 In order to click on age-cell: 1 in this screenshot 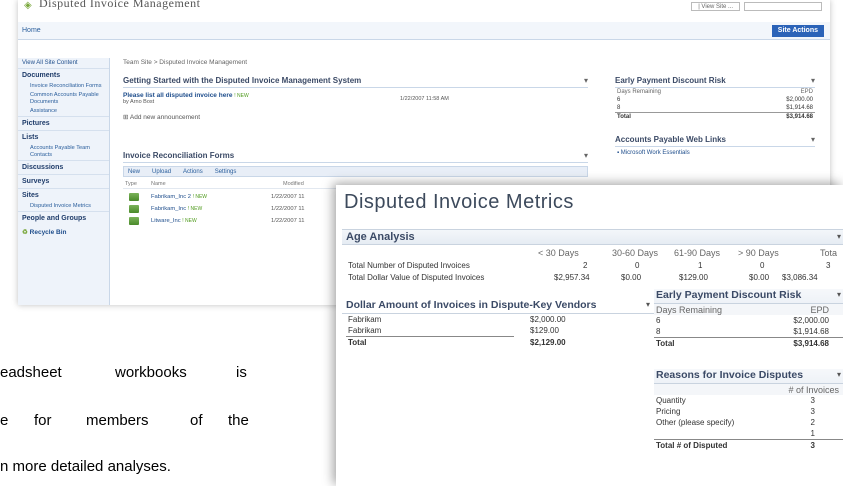, I will do `click(700, 265)`.